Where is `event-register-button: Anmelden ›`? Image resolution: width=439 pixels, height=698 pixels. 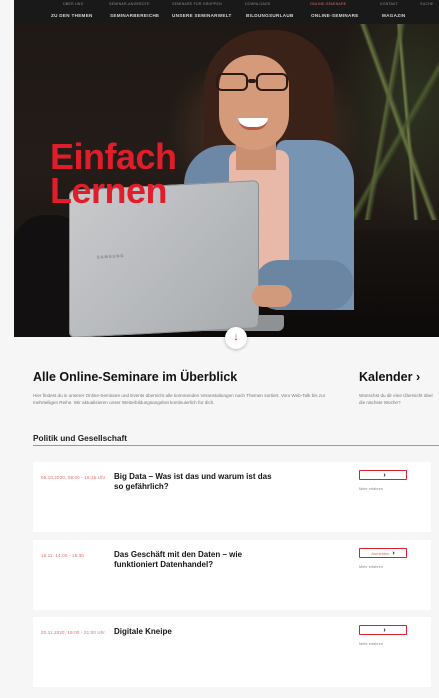 event-register-button: Anmelden › is located at coordinates (383, 553).